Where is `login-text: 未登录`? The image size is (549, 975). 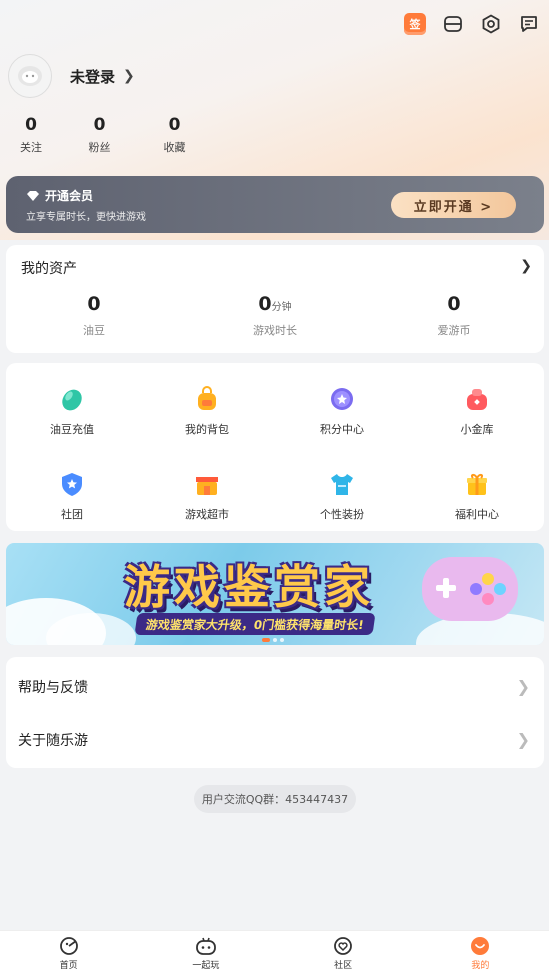
login-text: 未登录 is located at coordinates (92, 76).